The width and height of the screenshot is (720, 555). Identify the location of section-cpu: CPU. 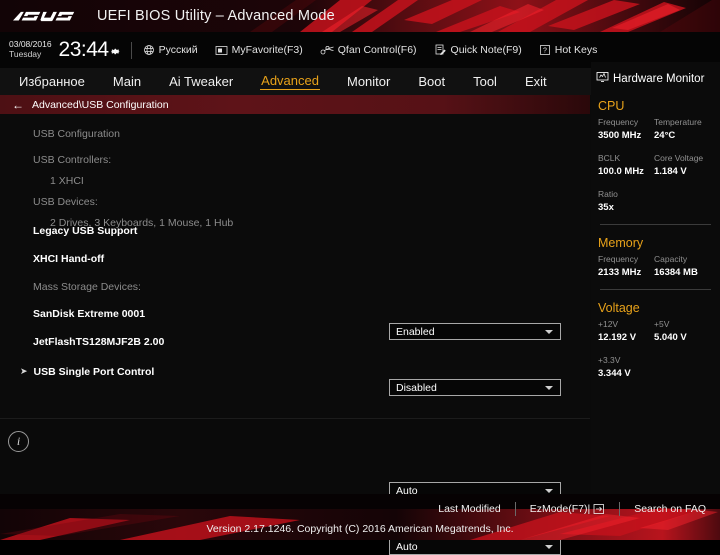
(611, 106).